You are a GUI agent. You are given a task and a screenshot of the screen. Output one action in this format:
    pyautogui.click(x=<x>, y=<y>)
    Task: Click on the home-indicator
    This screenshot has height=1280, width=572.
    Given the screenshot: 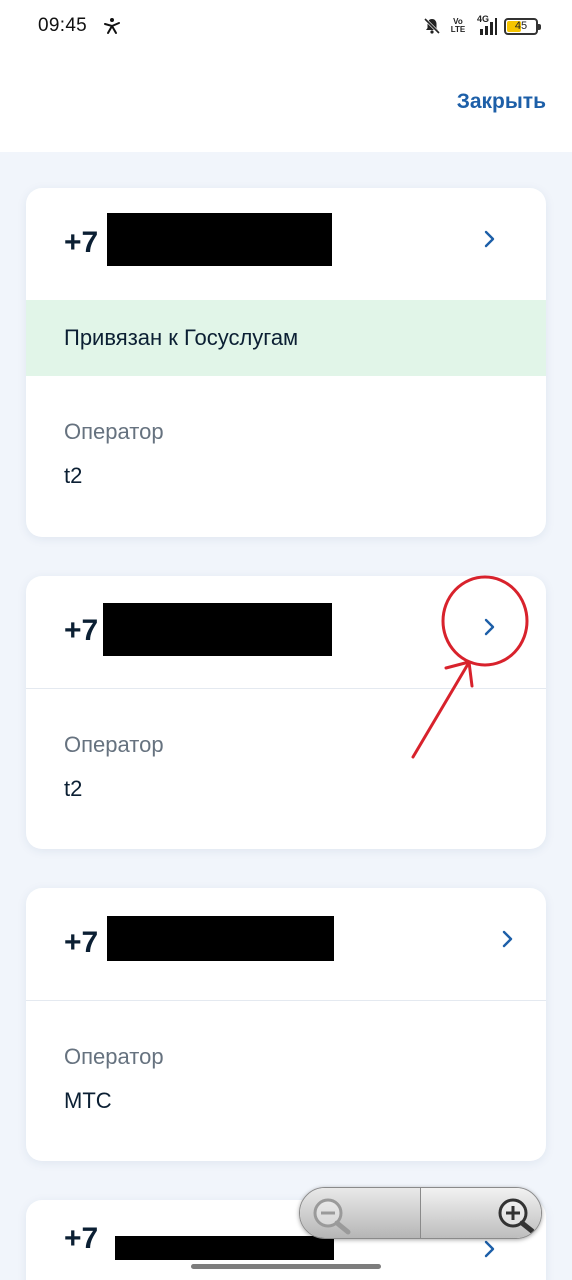 What is the action you would take?
    pyautogui.click(x=286, y=1266)
    